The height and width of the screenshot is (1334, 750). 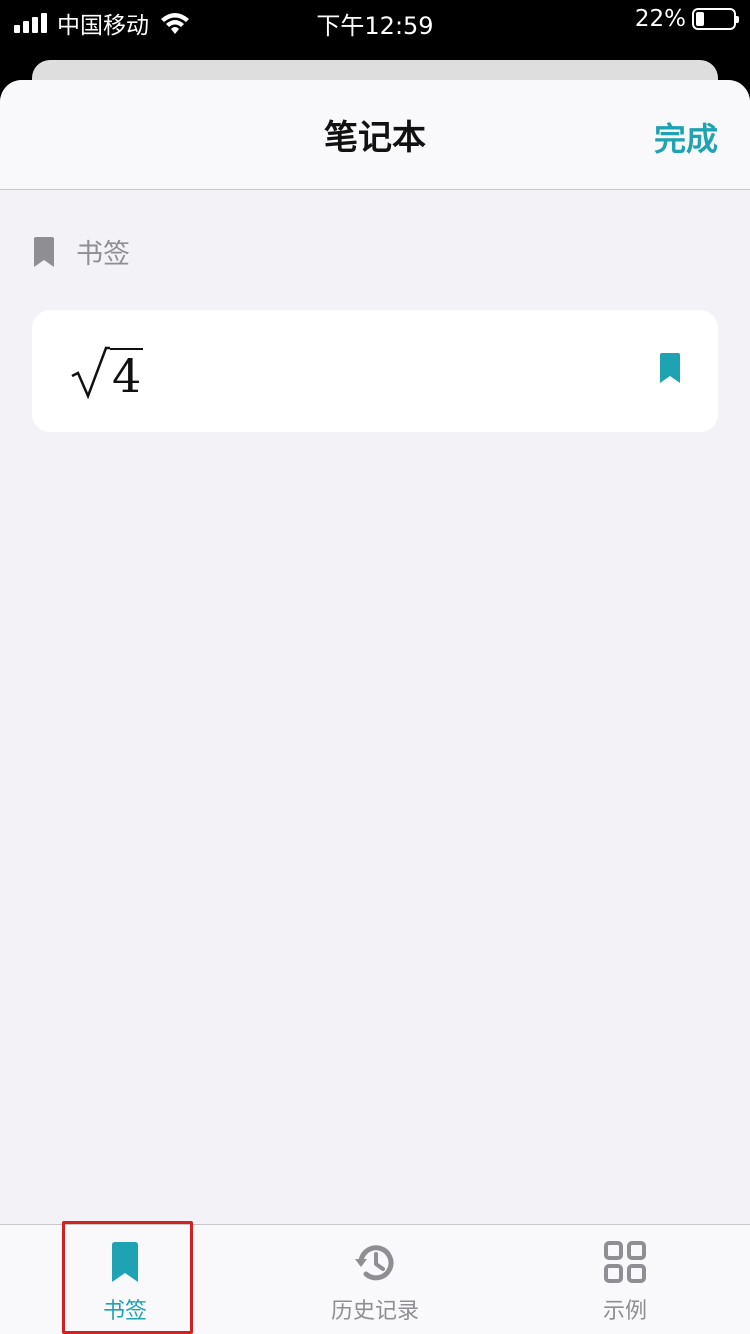 I want to click on sheet-header: 笔记本 完成, so click(x=375, y=135).